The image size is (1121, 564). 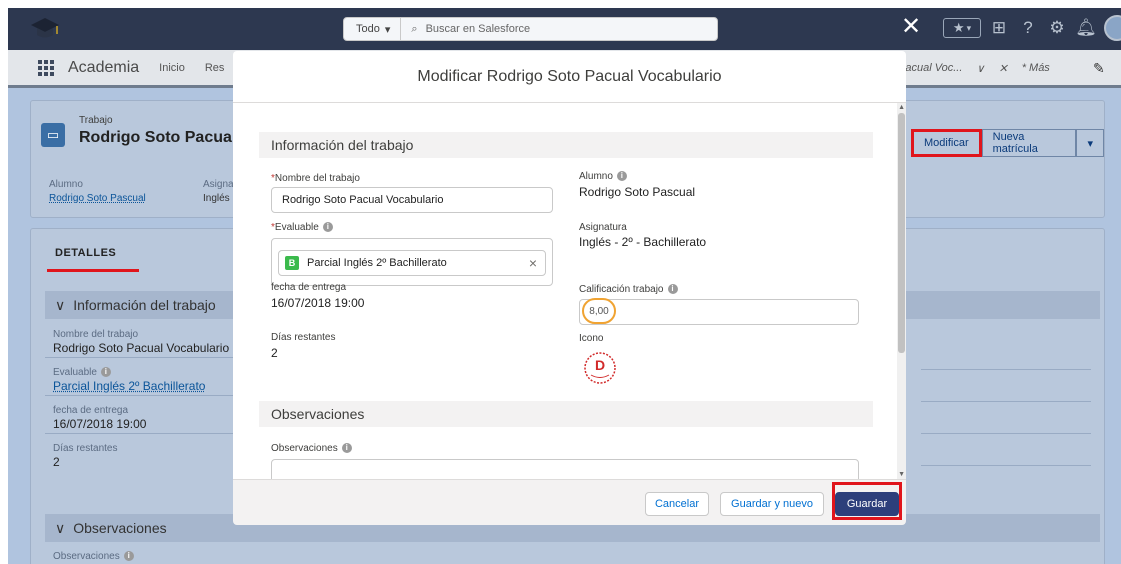 What do you see at coordinates (309, 287) in the screenshot?
I see `fecha-label: fecha de entrega` at bounding box center [309, 287].